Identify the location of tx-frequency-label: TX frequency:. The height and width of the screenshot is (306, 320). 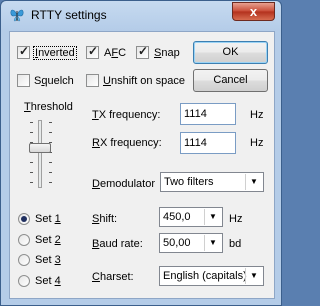
(126, 115).